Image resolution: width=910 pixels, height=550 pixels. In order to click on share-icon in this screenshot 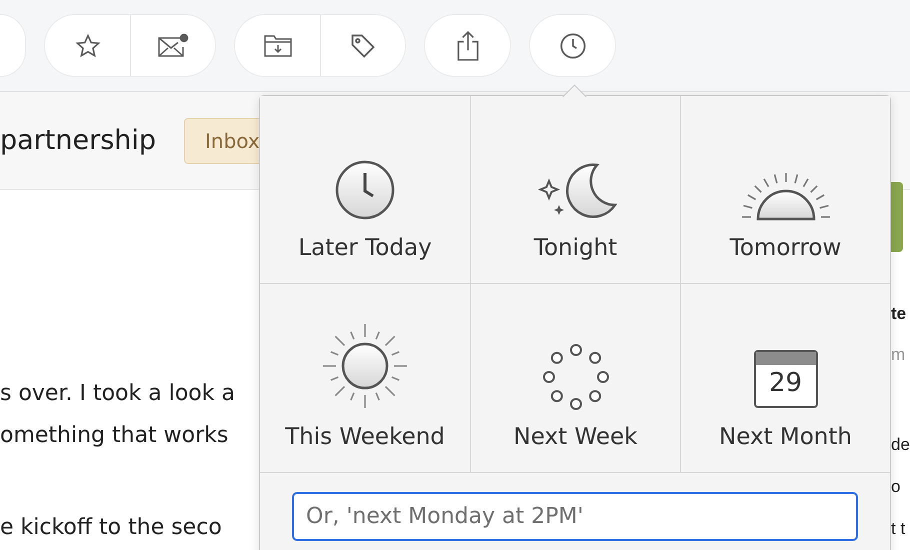, I will do `click(467, 46)`.